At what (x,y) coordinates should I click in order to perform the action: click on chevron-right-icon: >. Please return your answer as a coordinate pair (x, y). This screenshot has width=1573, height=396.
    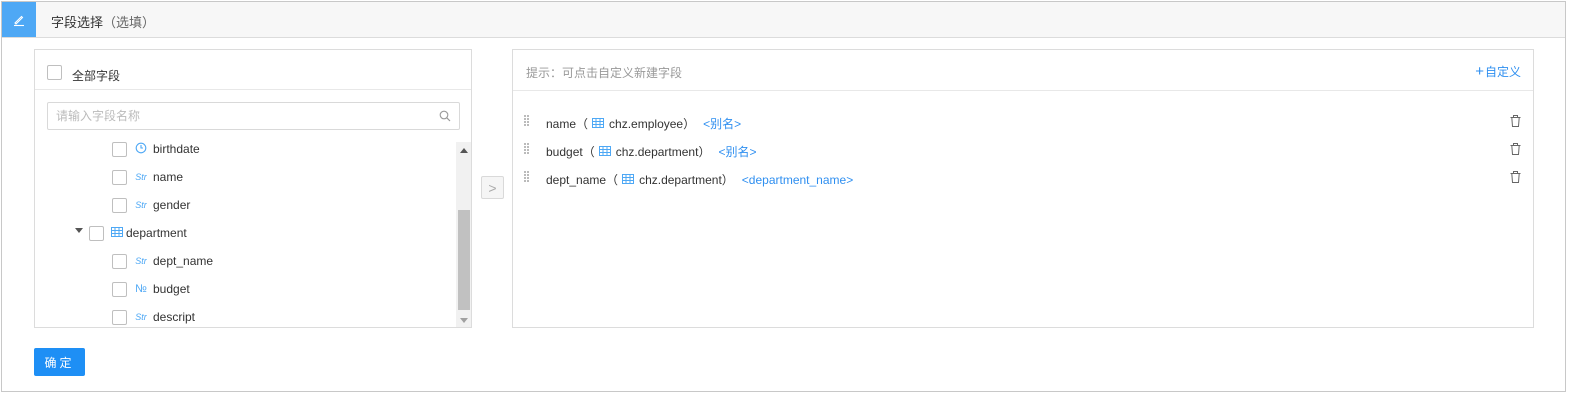
    Looking at the image, I should click on (492, 187).